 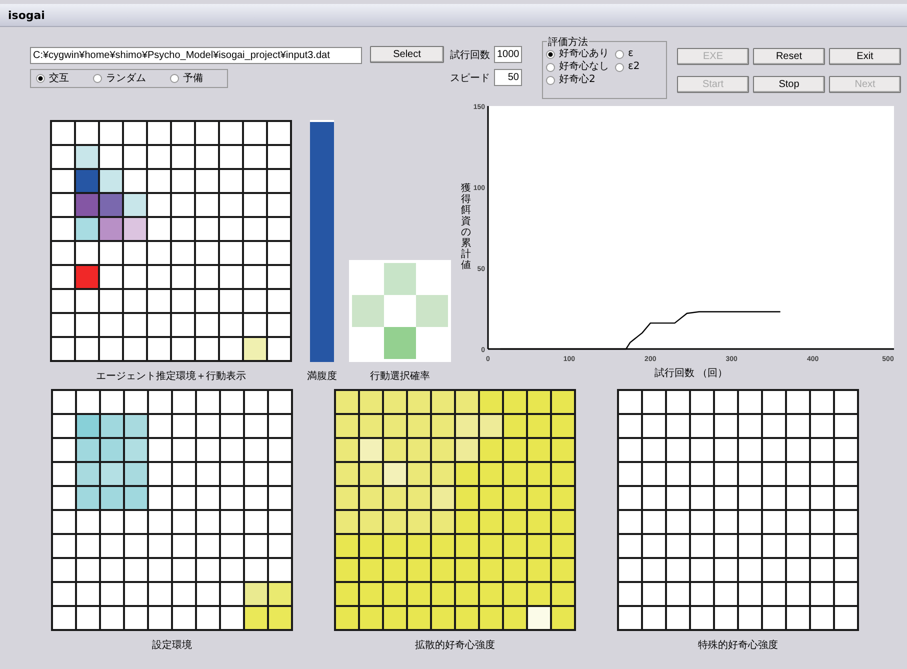 What do you see at coordinates (470, 55) in the screenshot?
I see `setting-label: 試行回数` at bounding box center [470, 55].